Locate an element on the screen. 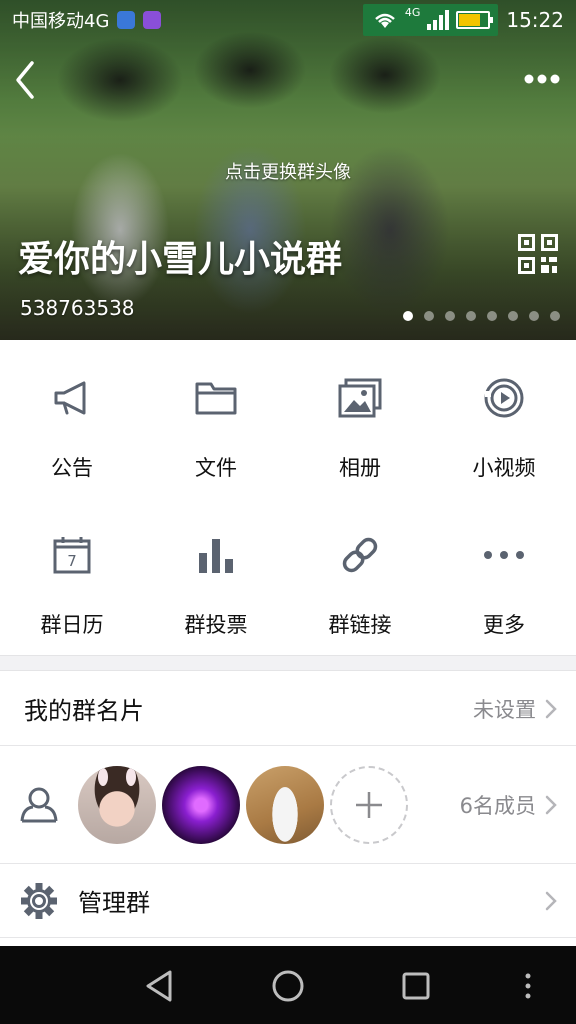  circle-home-icon is located at coordinates (288, 986).